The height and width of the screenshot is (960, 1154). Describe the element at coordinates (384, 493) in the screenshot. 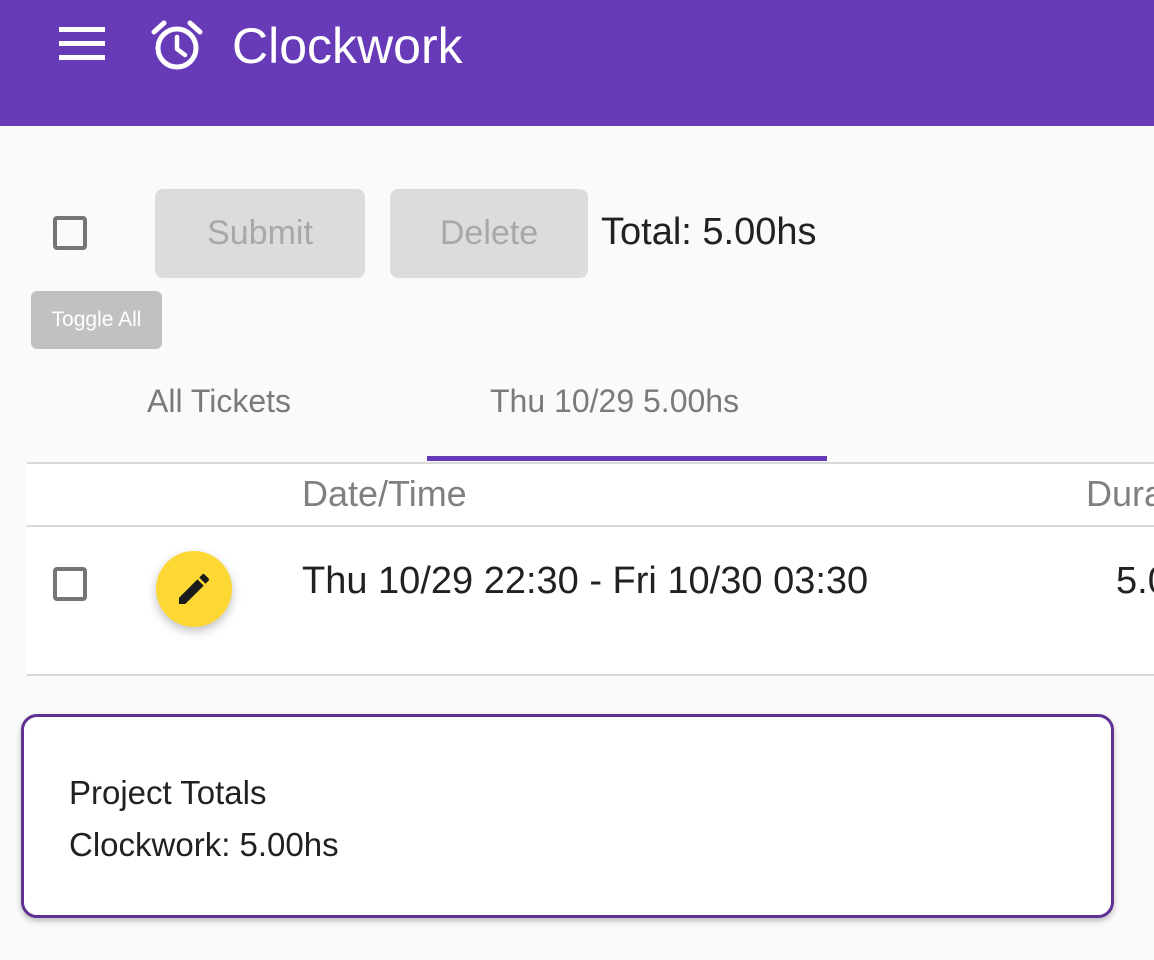

I see `column-header-datetime: Date/Time` at that location.